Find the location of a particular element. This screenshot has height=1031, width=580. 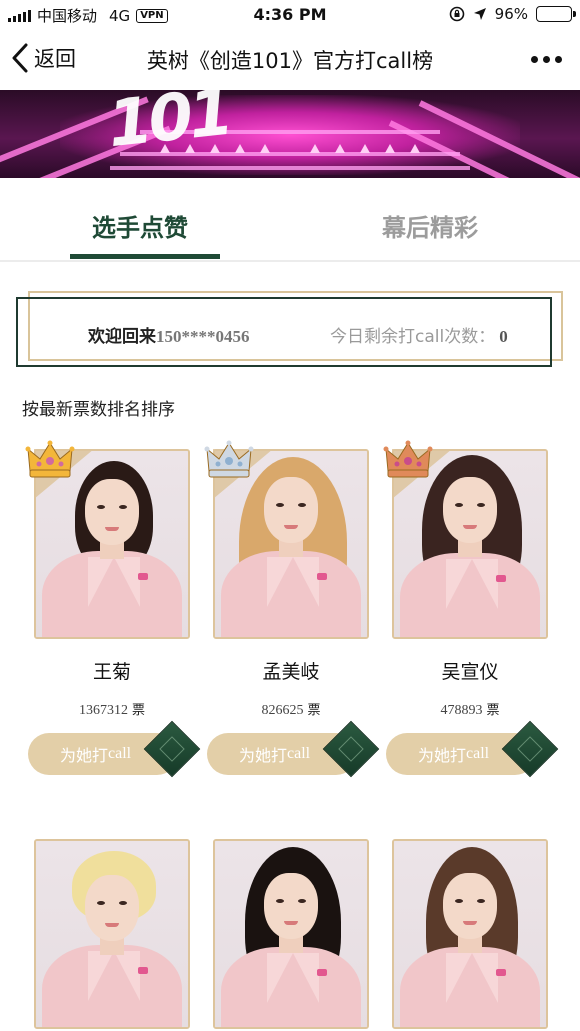

vote-count: 826625 票 is located at coordinates (291, 709).